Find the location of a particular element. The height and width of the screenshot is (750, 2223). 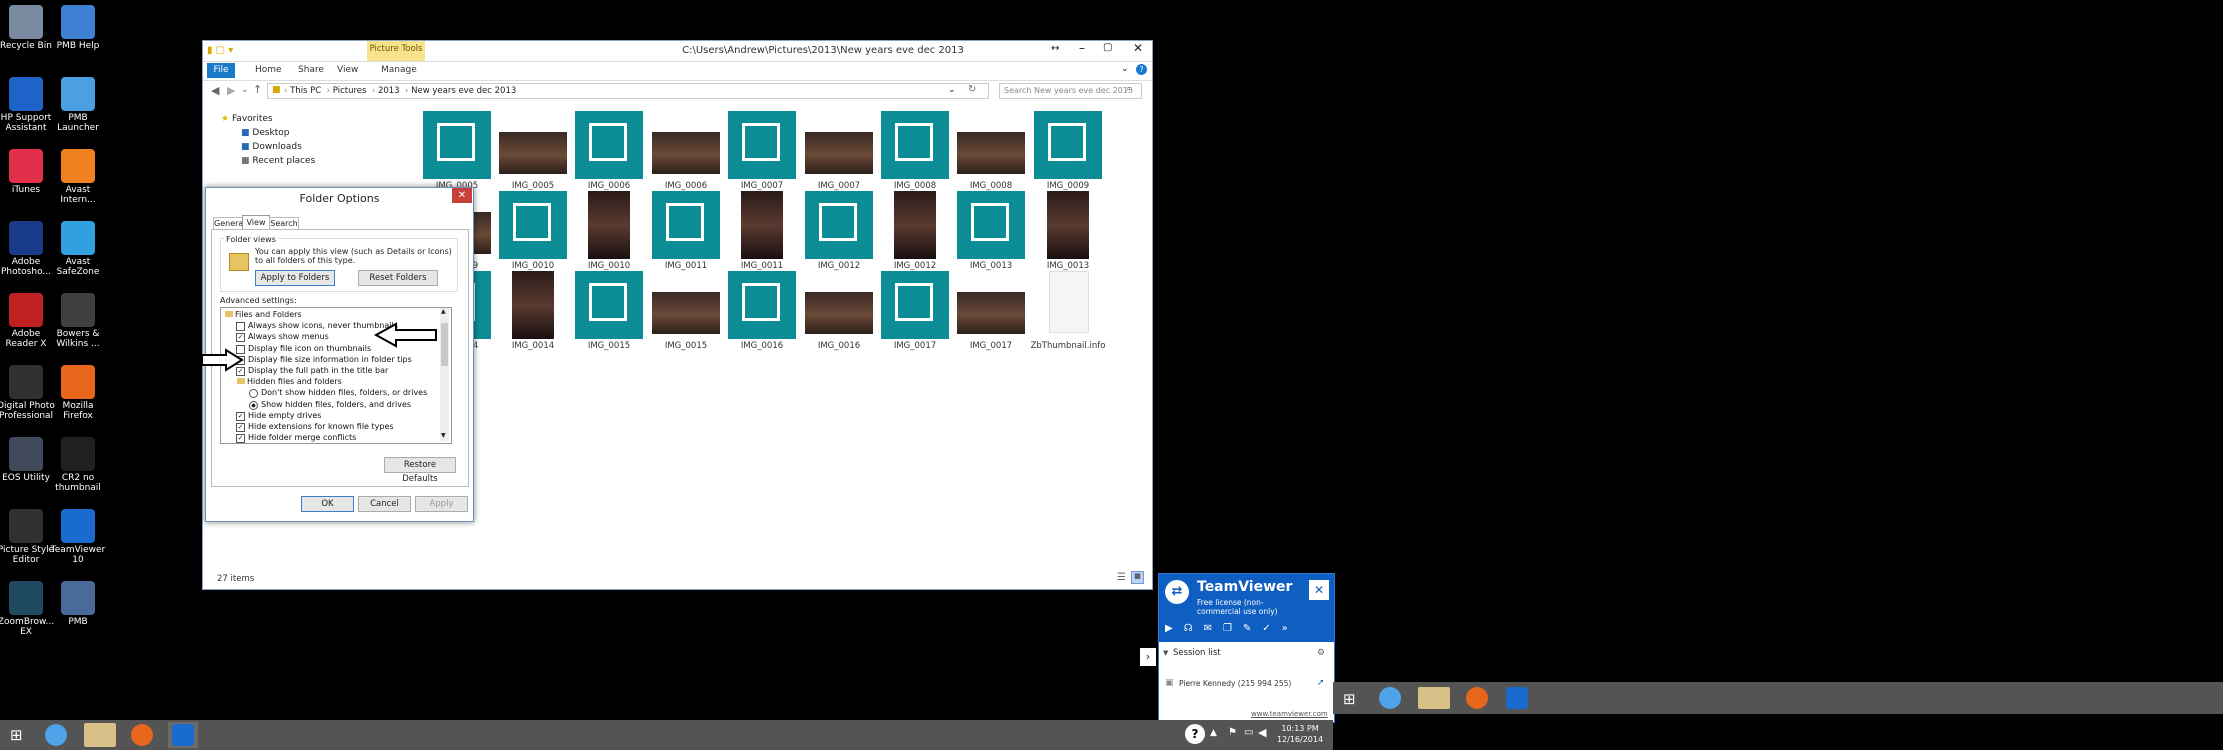

desktop-icon: PMB Launcher is located at coordinates (78, 105).